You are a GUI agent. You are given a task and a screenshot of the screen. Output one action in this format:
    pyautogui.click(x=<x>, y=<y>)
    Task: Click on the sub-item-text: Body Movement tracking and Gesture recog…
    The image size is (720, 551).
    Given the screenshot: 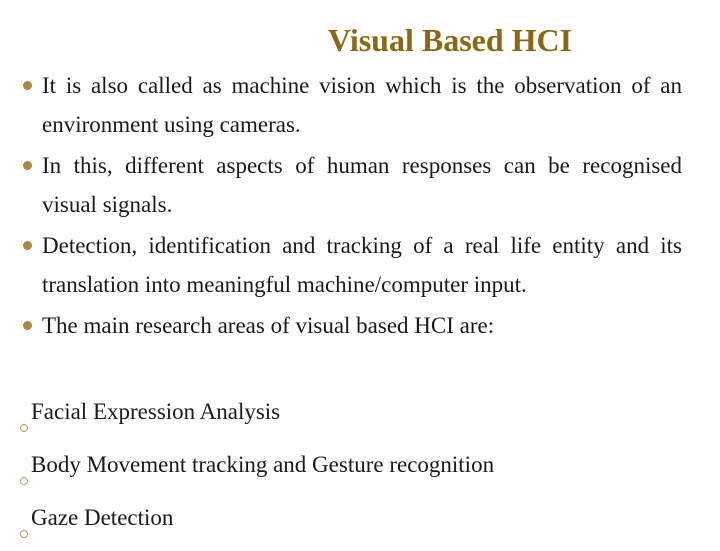 What is the action you would take?
    pyautogui.click(x=263, y=464)
    